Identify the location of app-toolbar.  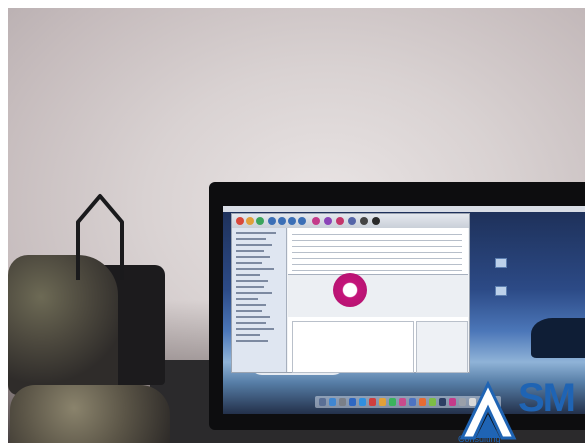
(350, 221).